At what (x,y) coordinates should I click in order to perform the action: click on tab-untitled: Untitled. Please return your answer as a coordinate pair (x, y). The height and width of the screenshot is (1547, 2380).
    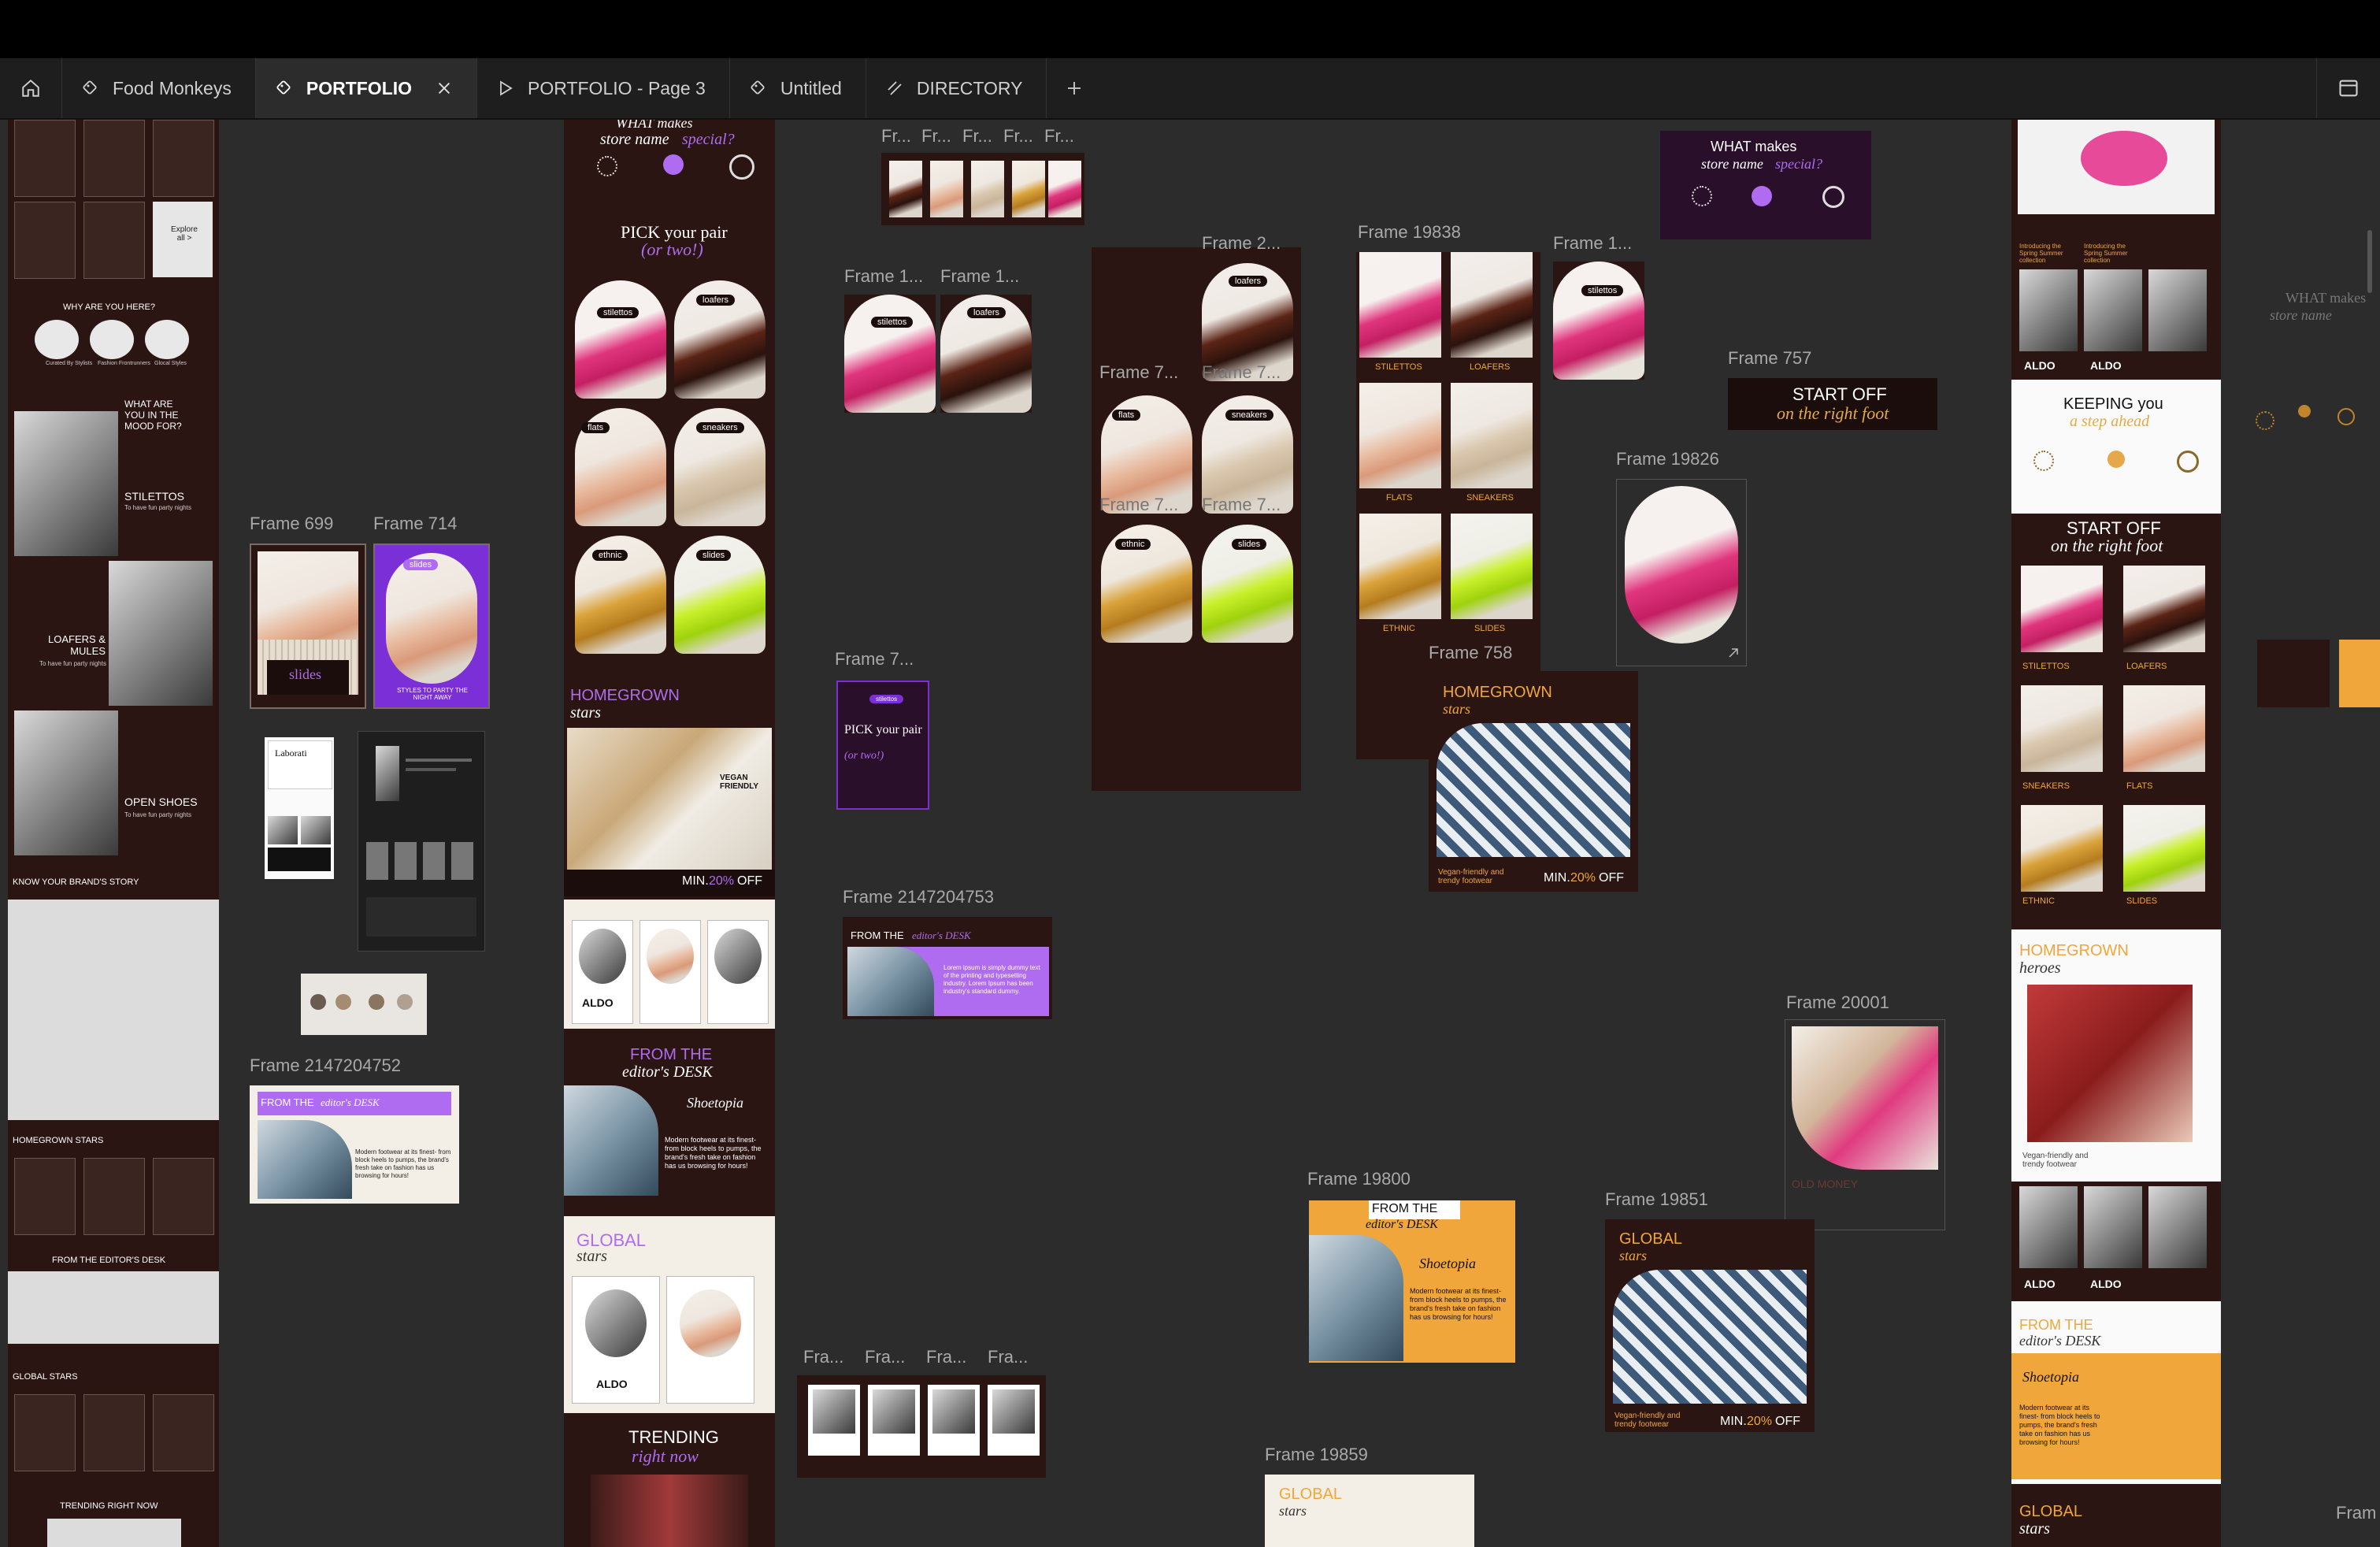
    Looking at the image, I should click on (798, 88).